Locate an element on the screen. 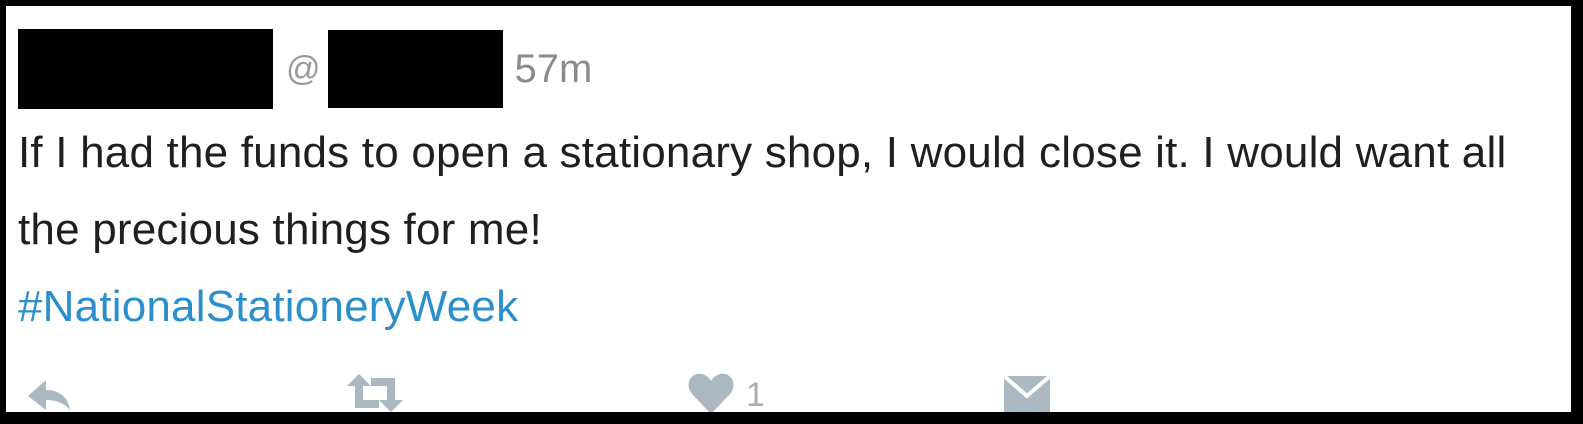  heart-icon is located at coordinates (711, 392).